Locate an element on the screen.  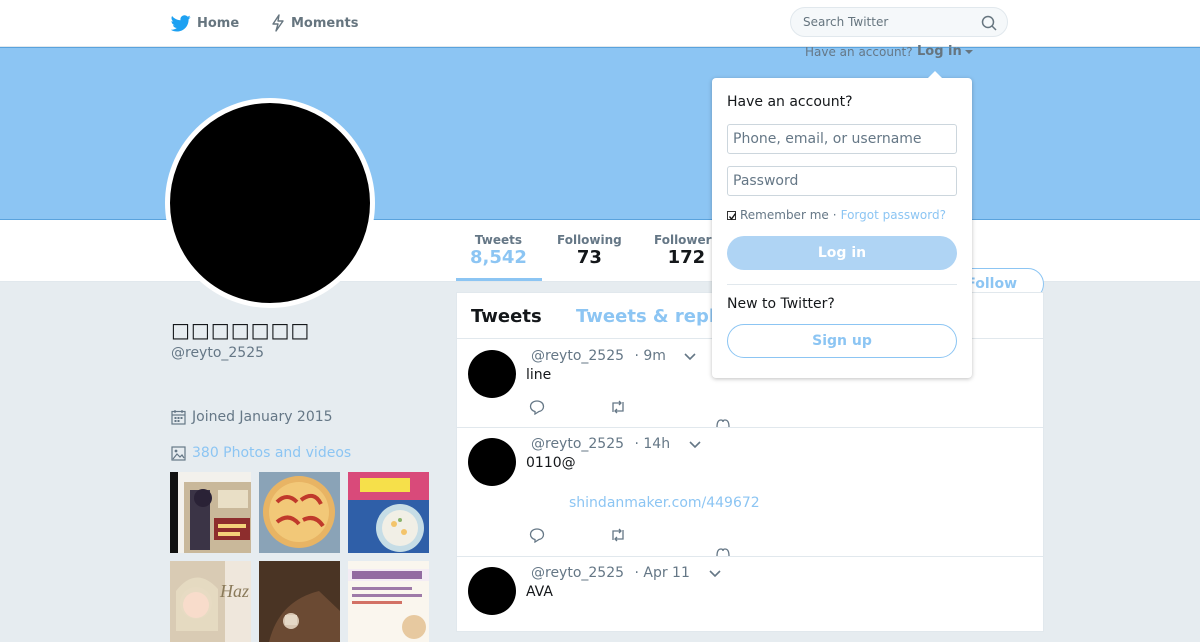
tweet-time: · 14h is located at coordinates (652, 444).